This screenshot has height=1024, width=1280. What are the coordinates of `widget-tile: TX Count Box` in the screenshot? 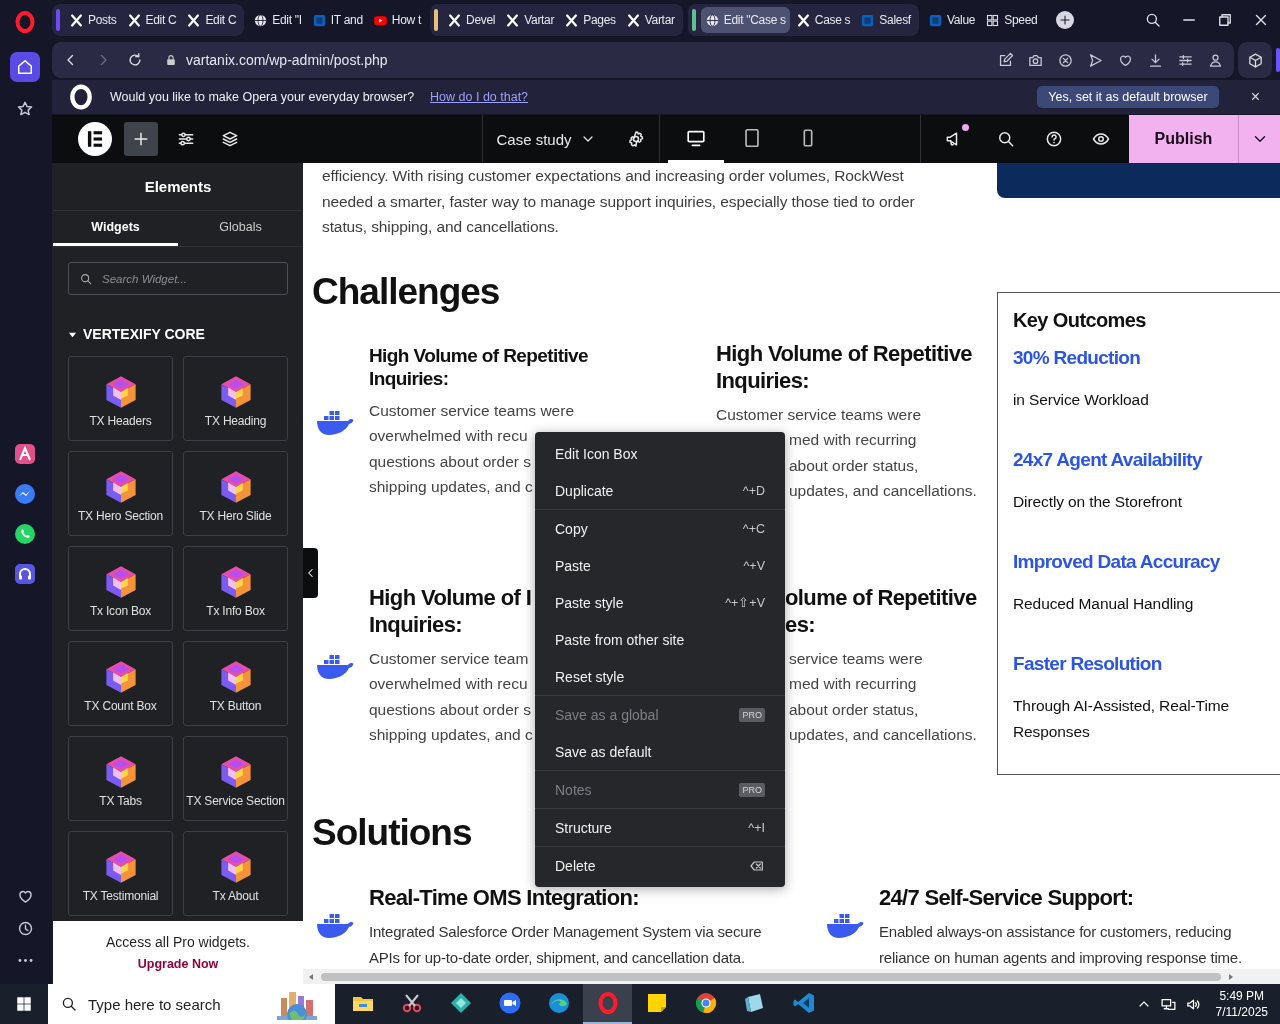 It's located at (120, 683).